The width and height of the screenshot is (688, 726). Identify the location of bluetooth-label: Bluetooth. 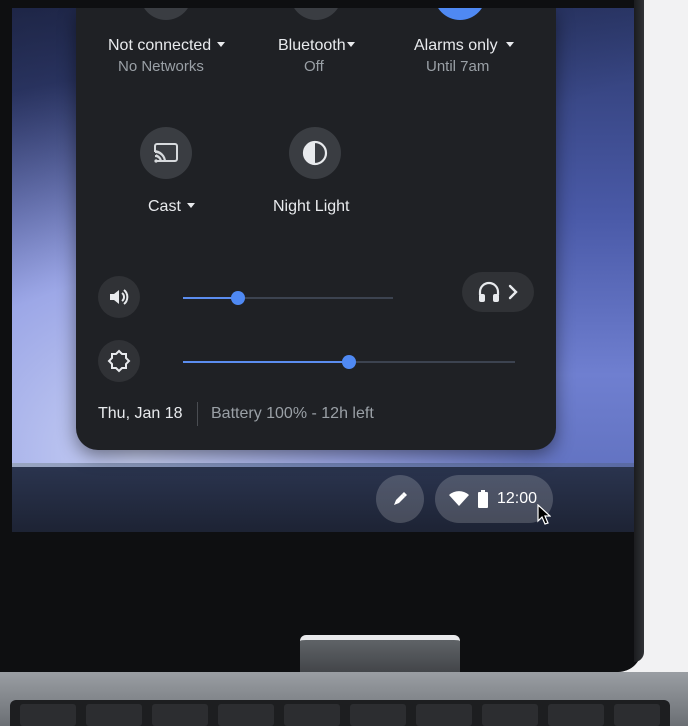
(316, 46).